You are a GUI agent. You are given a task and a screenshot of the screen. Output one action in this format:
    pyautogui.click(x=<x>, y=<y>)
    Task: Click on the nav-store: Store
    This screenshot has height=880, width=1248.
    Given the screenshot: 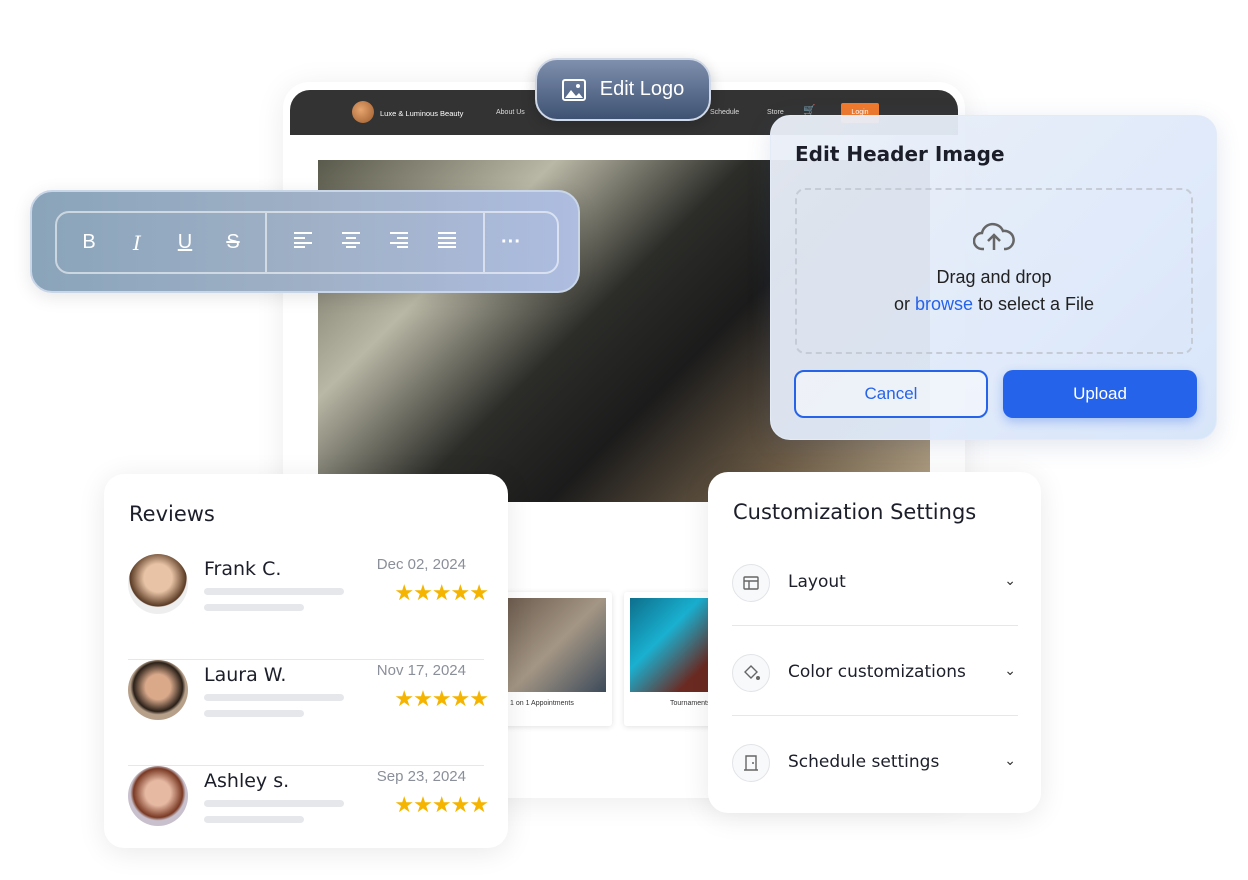 What is the action you would take?
    pyautogui.click(x=775, y=112)
    